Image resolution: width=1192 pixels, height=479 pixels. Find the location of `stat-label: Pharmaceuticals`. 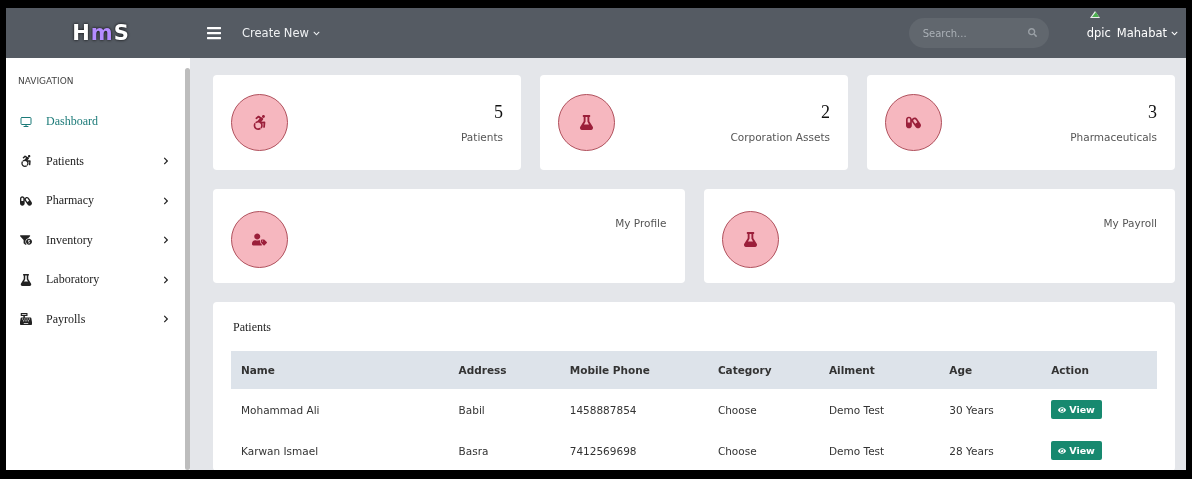

stat-label: Pharmaceuticals is located at coordinates (1113, 137).